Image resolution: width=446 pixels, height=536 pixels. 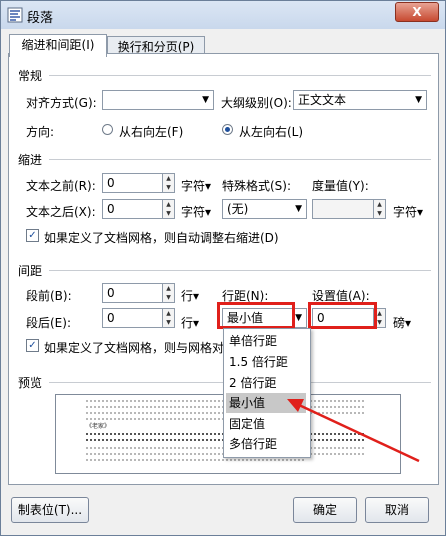 I want to click on set-value-highlight, so click(x=342, y=315).